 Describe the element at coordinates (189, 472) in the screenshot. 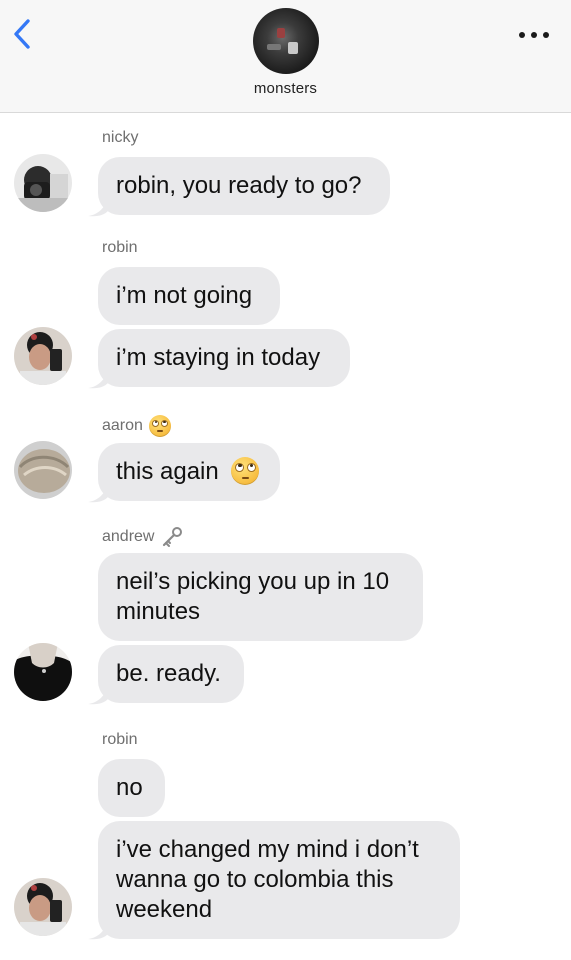

I see `message-bubble: this again` at that location.